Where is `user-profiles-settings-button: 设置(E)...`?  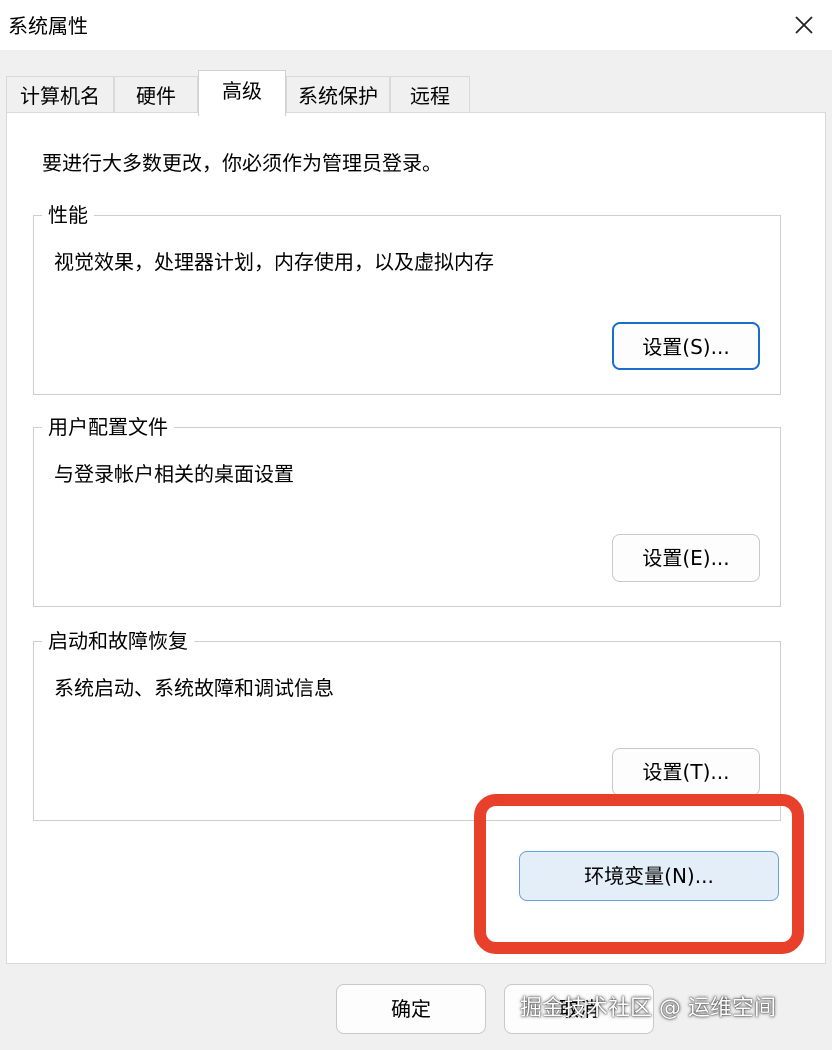 user-profiles-settings-button: 设置(E)... is located at coordinates (686, 558).